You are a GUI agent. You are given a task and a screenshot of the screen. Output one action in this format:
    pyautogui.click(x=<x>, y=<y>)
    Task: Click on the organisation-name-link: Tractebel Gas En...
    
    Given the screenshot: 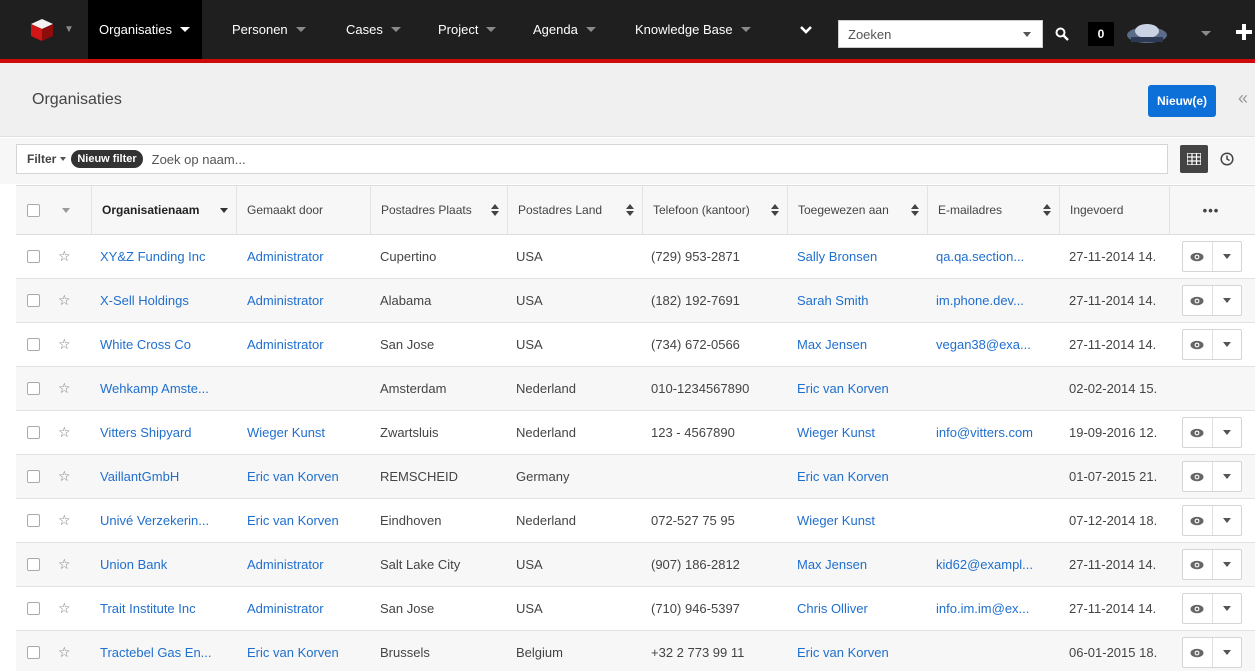 What is the action you would take?
    pyautogui.click(x=165, y=651)
    